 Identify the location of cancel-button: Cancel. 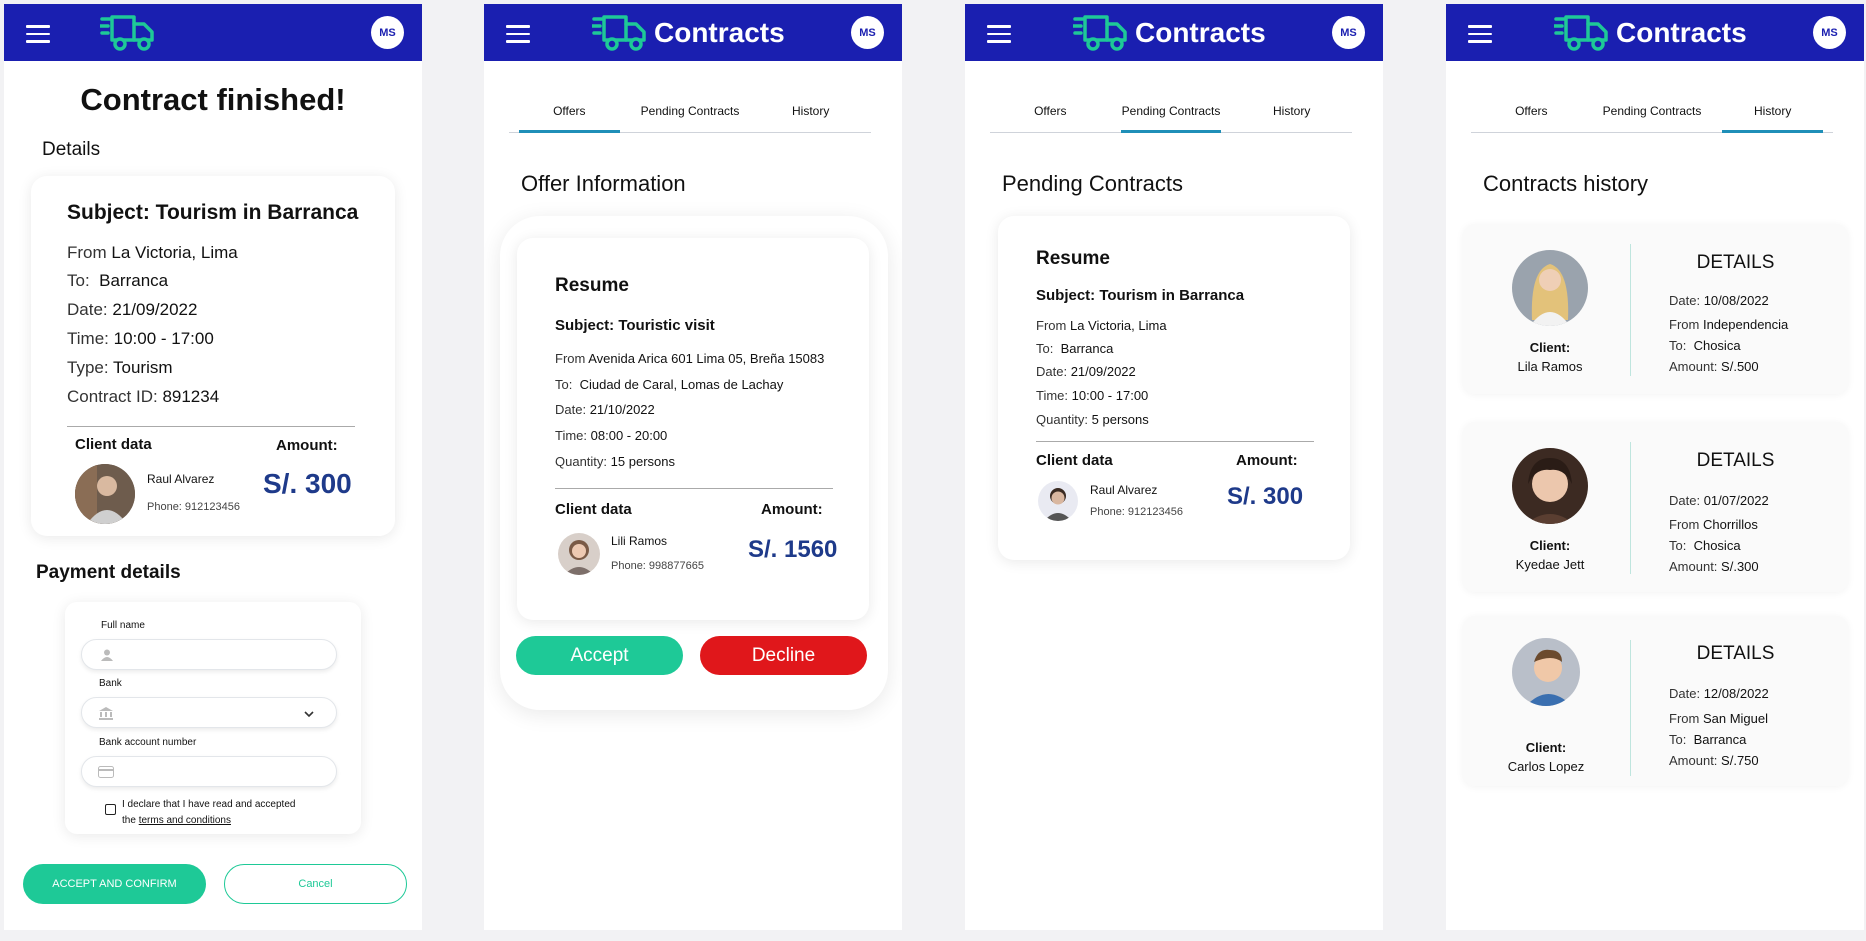
(315, 884).